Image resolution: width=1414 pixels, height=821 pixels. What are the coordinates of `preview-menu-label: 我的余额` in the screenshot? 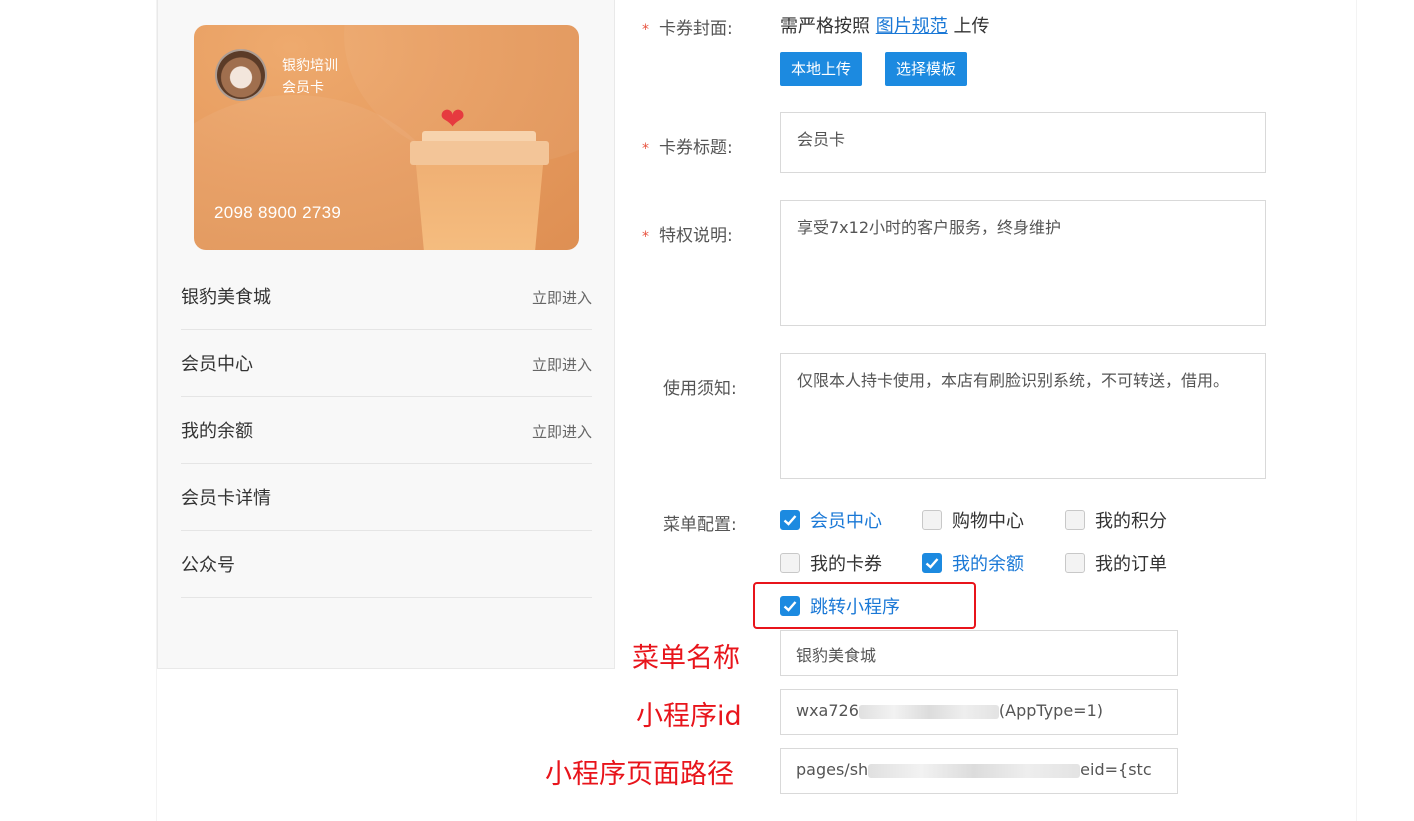 It's located at (217, 431).